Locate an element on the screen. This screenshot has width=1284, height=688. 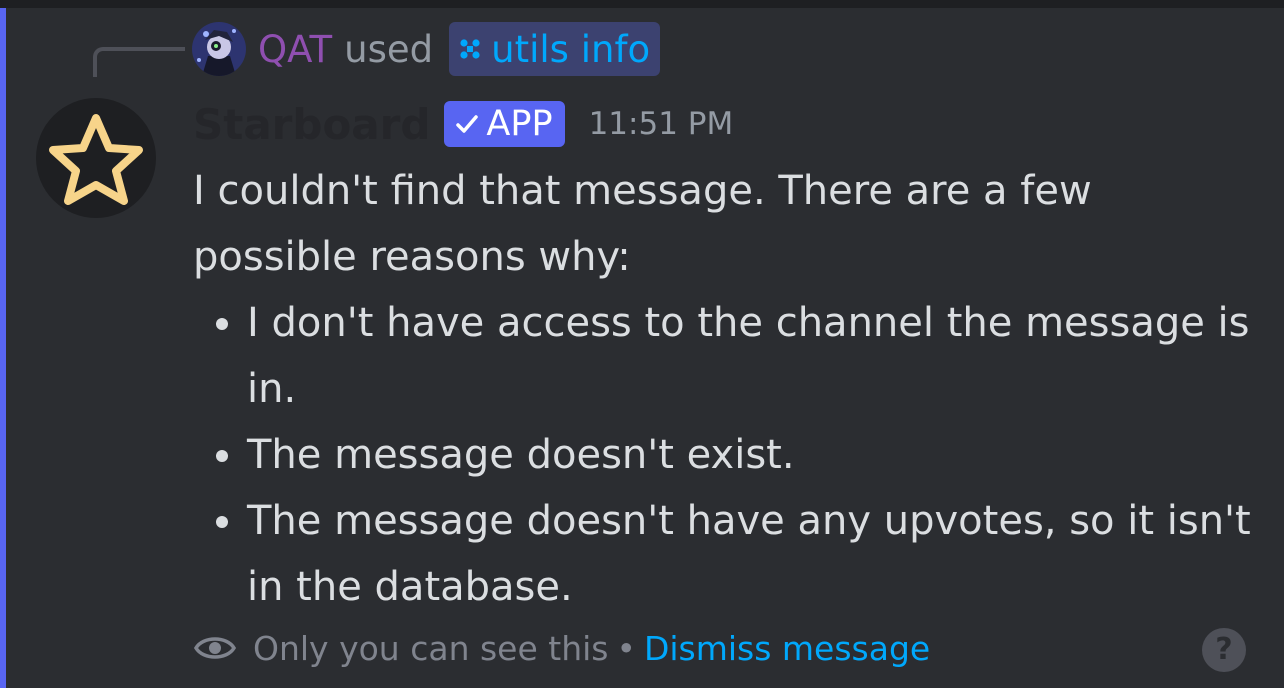
list-item: The message doesn't exist. is located at coordinates (750, 455).